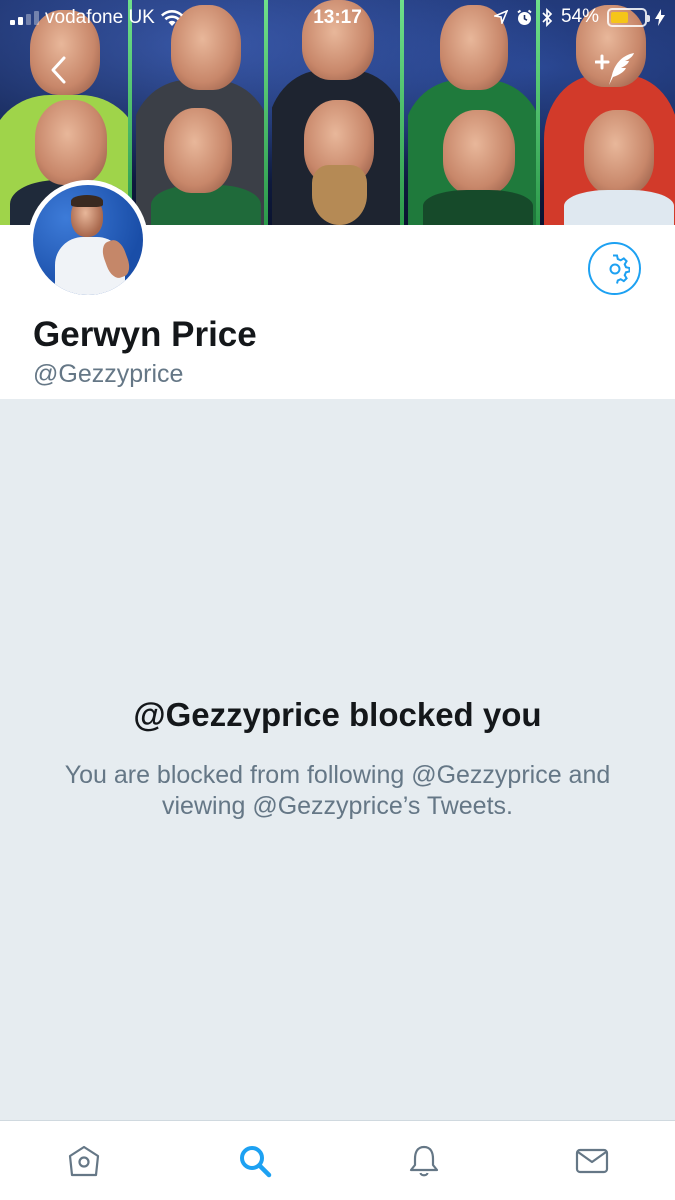  I want to click on profile-display-name: Gerwyn Price, so click(145, 334).